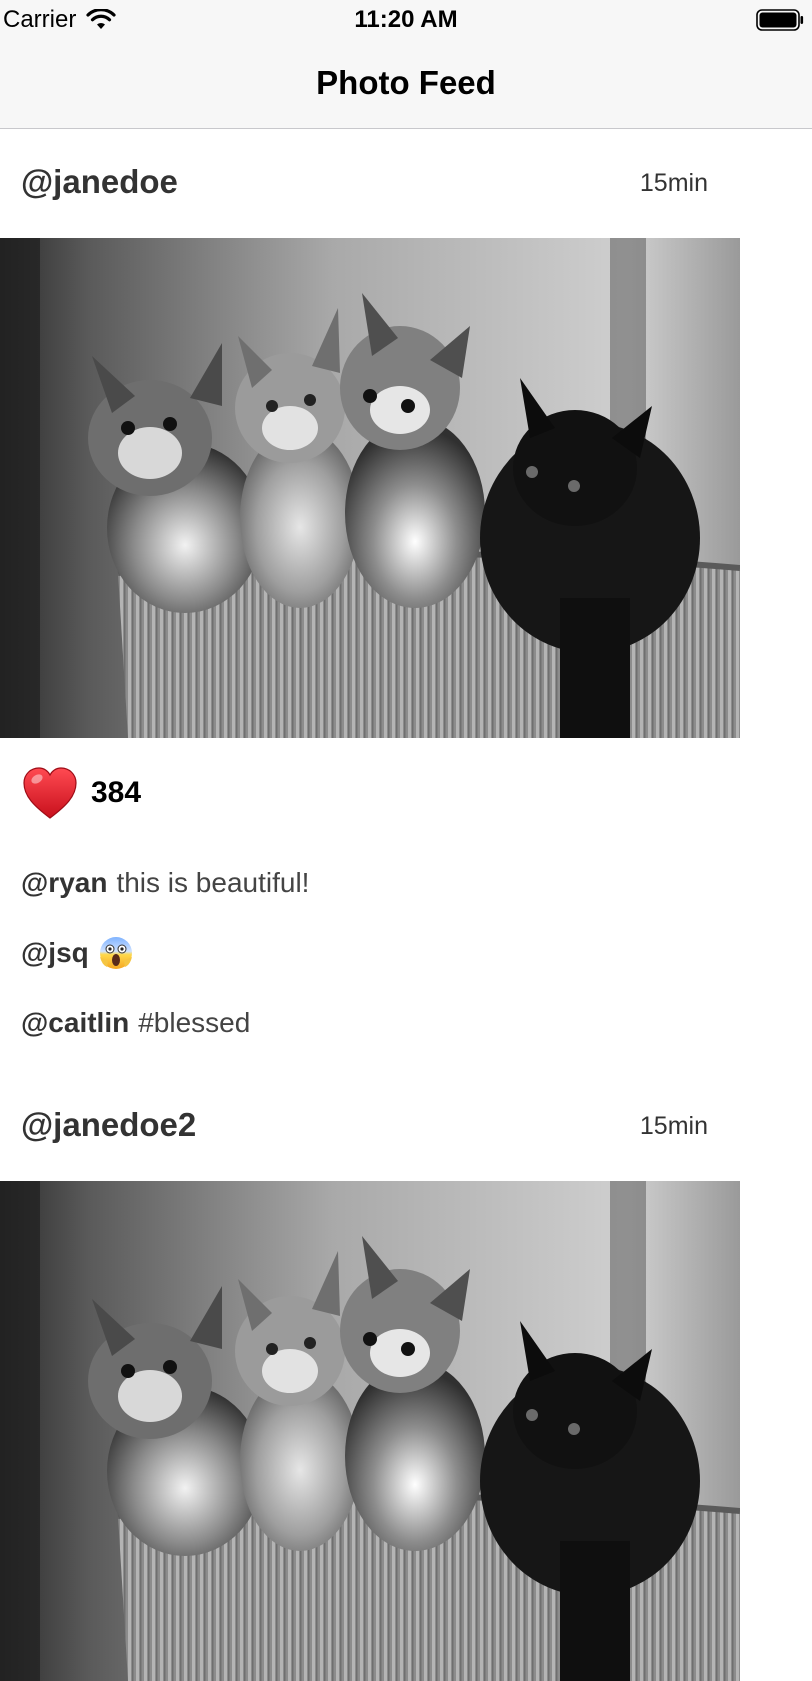 The height and width of the screenshot is (1681, 812). What do you see at coordinates (406, 183) in the screenshot?
I see `post-header: @janedoe 15min` at bounding box center [406, 183].